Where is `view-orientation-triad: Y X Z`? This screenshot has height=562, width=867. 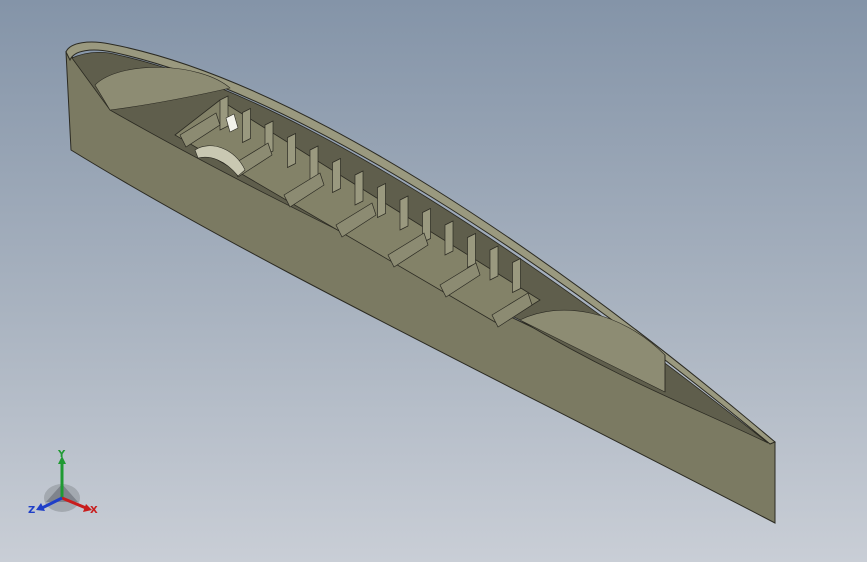 view-orientation-triad: Y X Z is located at coordinates (64, 488).